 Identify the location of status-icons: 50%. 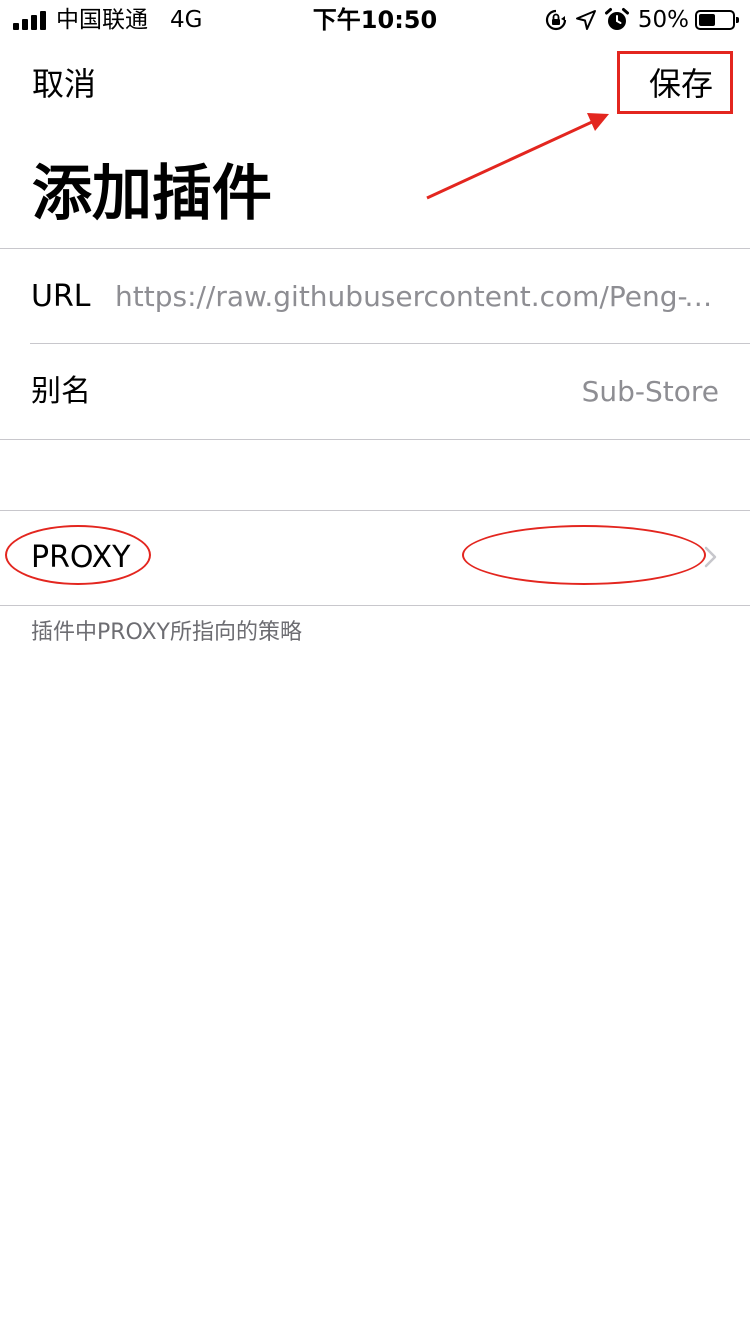
(641, 20).